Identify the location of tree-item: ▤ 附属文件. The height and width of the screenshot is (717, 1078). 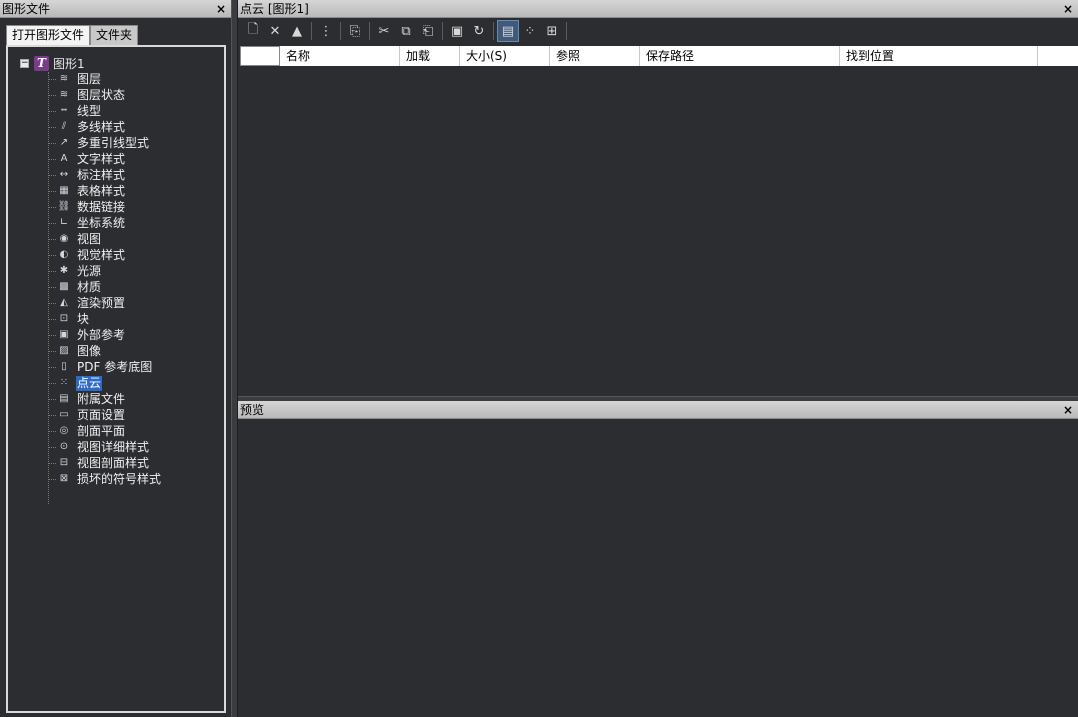
(105, 399).